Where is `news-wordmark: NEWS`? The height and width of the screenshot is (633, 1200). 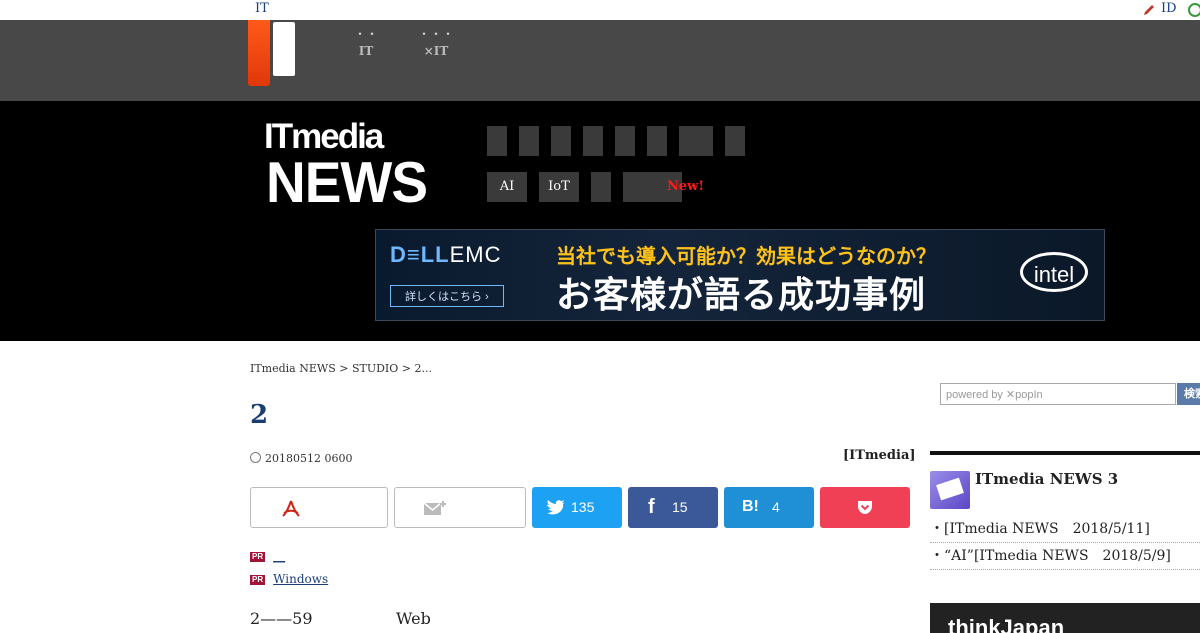
news-wordmark: NEWS is located at coordinates (347, 181).